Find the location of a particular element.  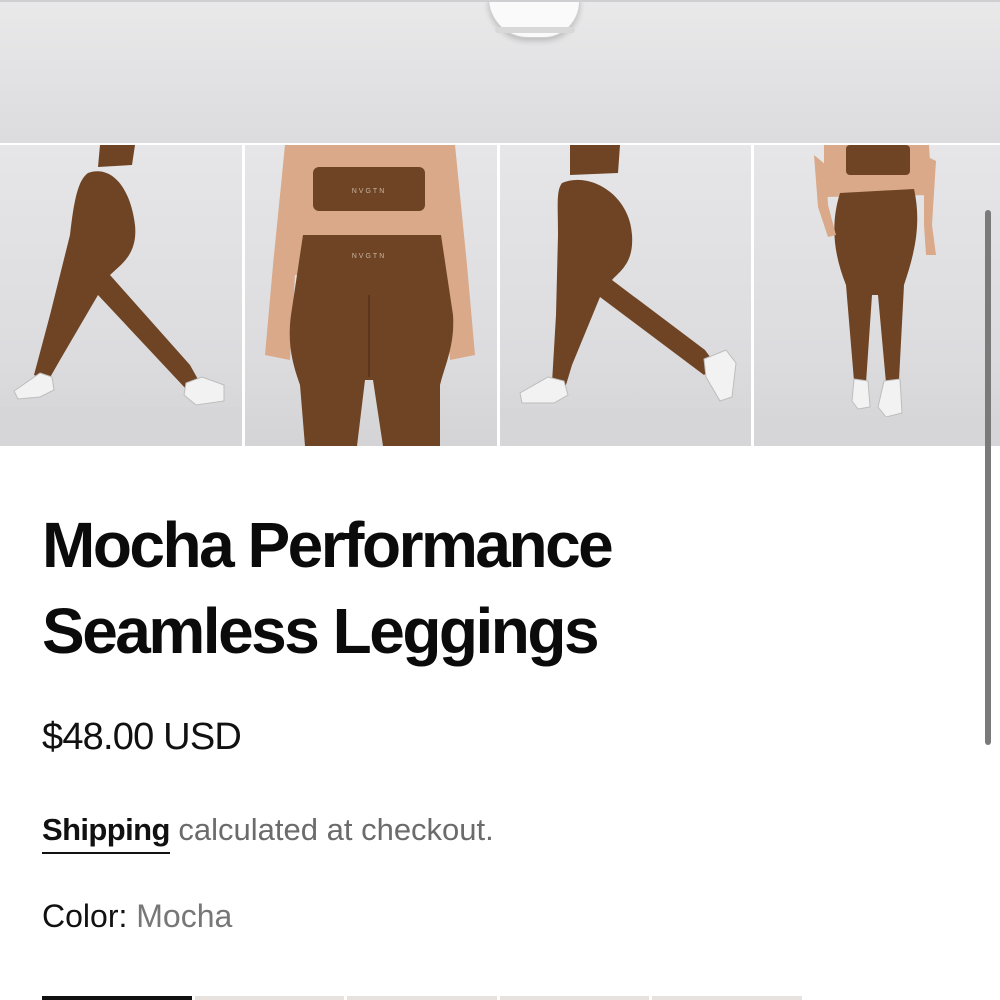

color-selector-label: Color: Mocha is located at coordinates (137, 916).